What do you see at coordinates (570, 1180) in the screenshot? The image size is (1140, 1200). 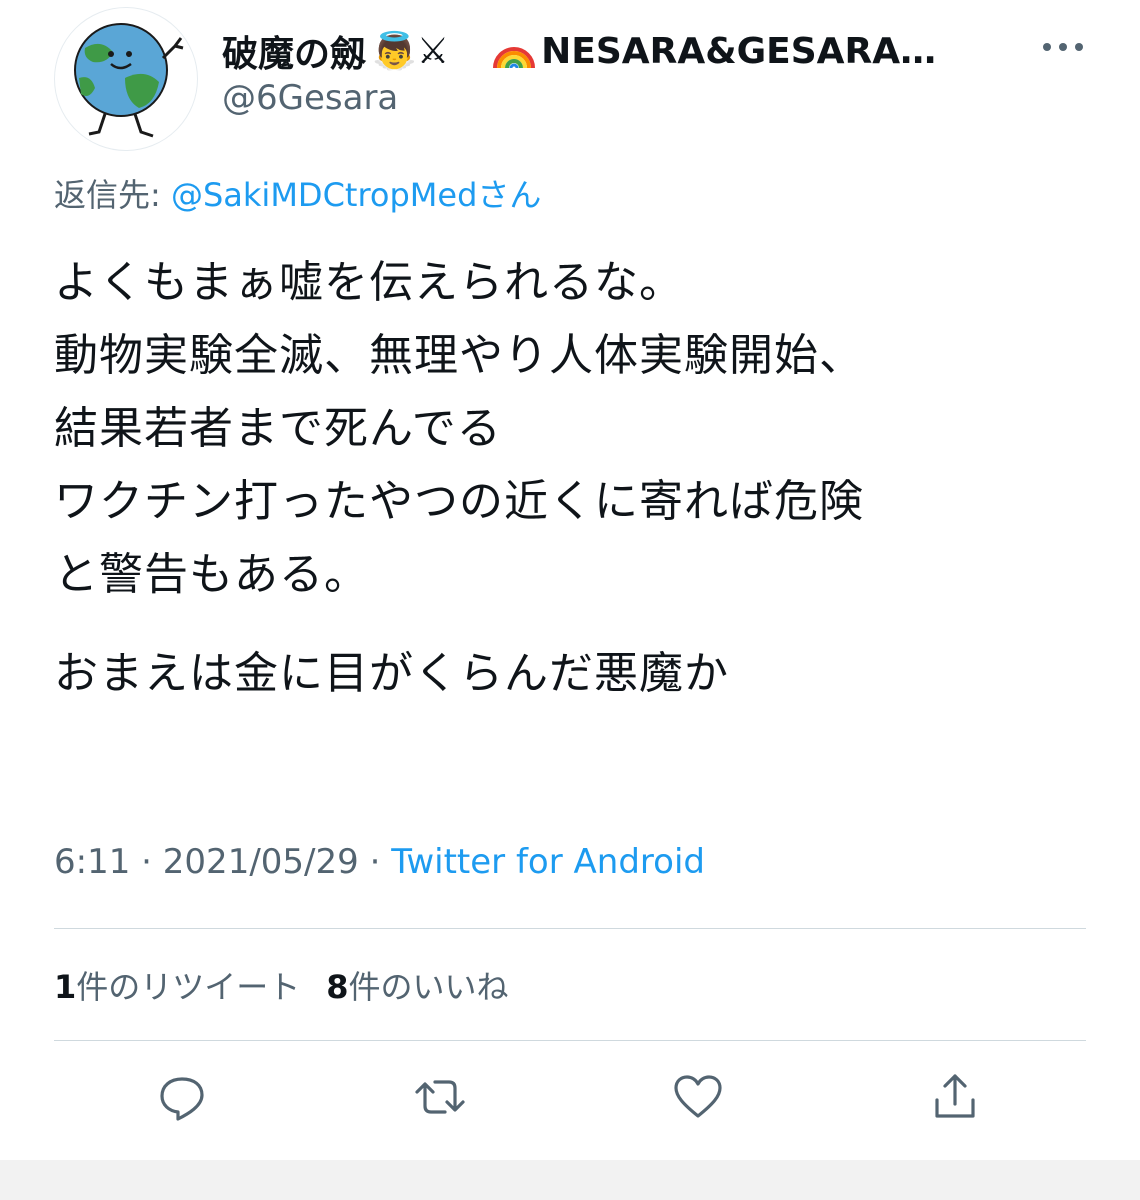 I see `bottom-strip` at bounding box center [570, 1180].